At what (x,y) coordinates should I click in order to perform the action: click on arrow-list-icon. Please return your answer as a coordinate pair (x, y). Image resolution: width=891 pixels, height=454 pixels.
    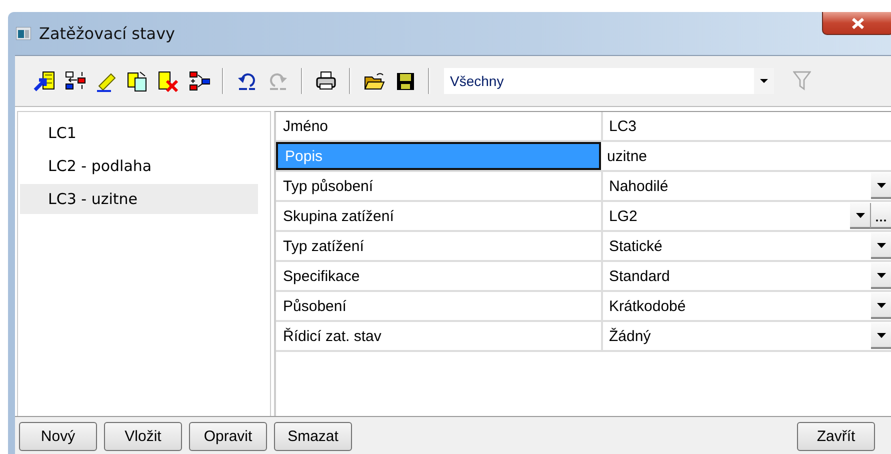
    Looking at the image, I should click on (44, 81).